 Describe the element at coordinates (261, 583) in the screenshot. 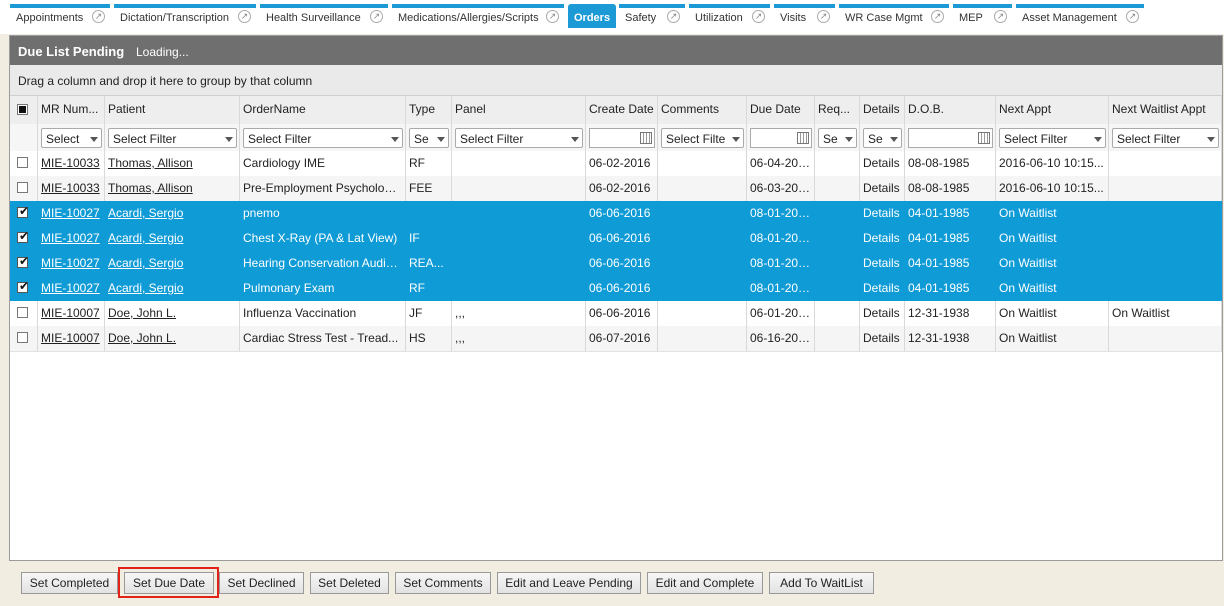

I see `set-declined-button: Set Declined` at that location.